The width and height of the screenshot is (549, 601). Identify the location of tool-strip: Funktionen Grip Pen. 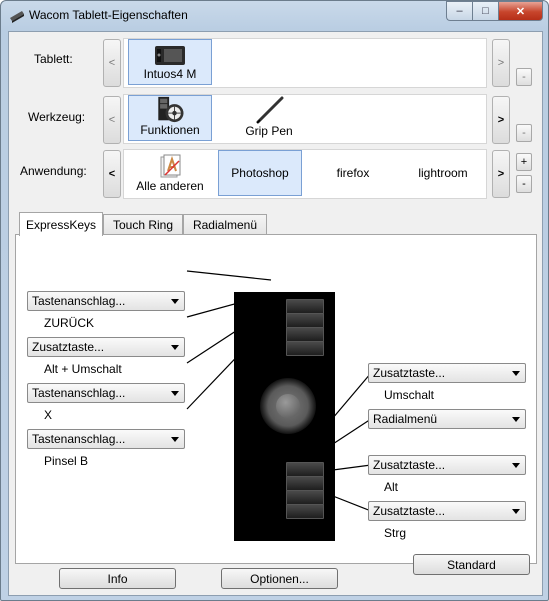
(305, 119).